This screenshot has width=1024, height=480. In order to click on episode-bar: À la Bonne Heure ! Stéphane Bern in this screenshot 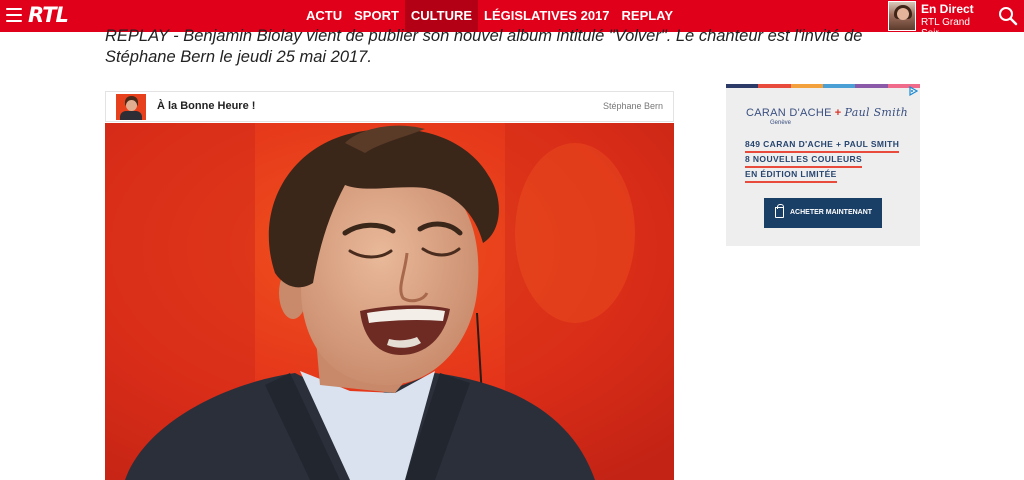, I will do `click(389, 106)`.